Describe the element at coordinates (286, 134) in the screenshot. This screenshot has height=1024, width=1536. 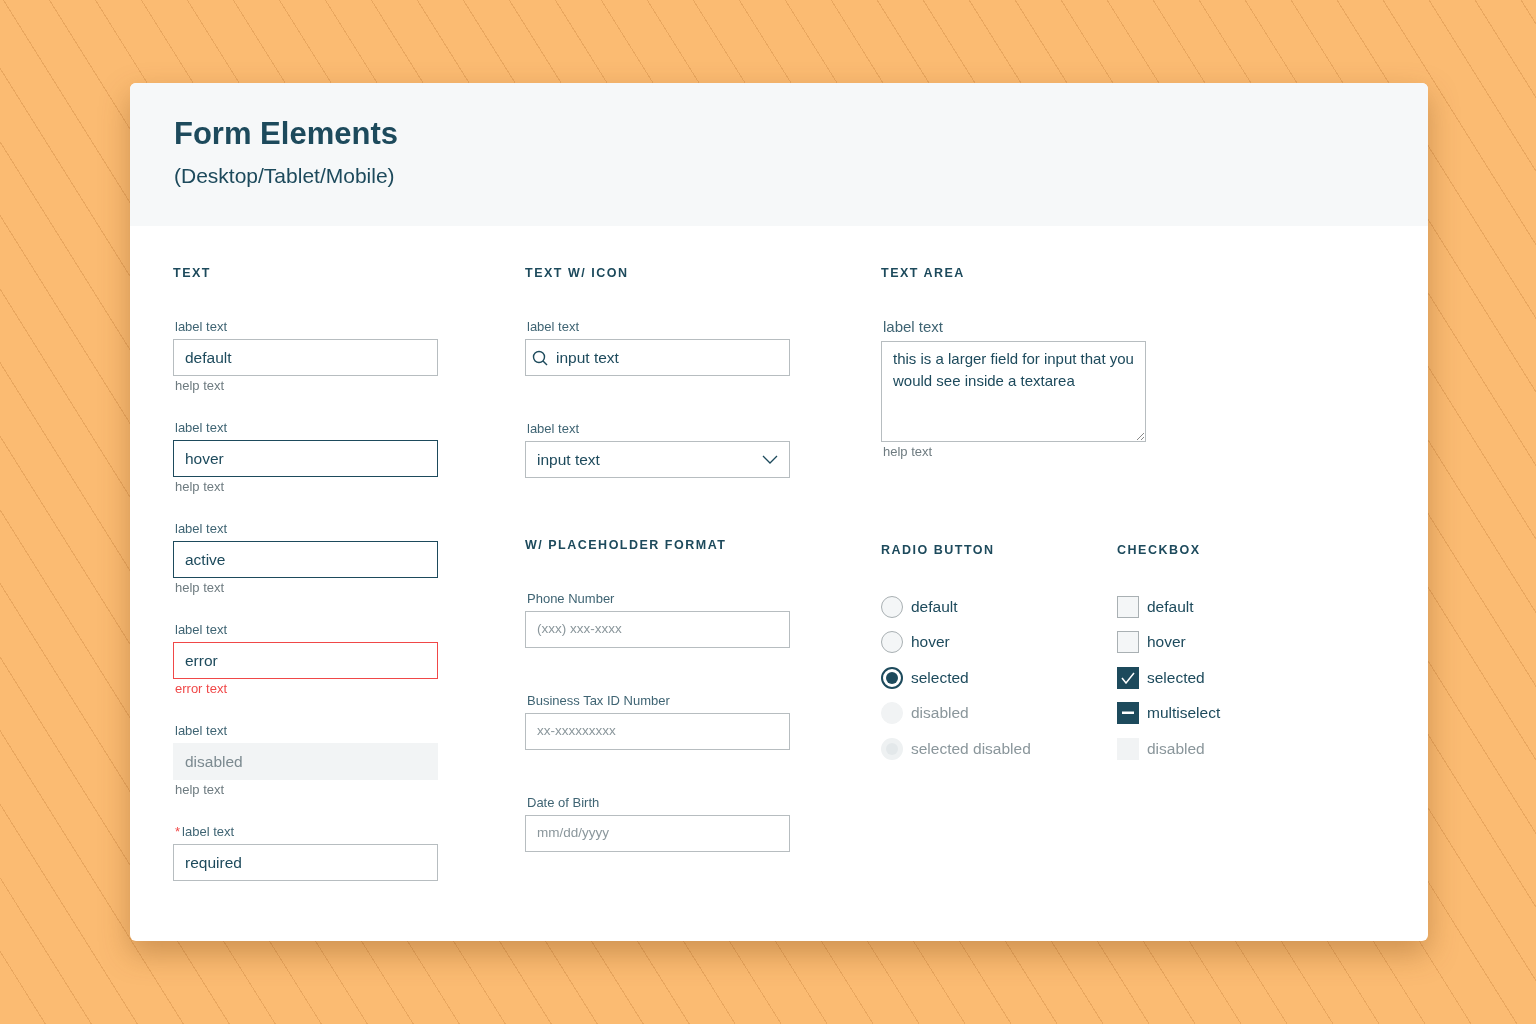
I see `page-title: Form Elements` at that location.